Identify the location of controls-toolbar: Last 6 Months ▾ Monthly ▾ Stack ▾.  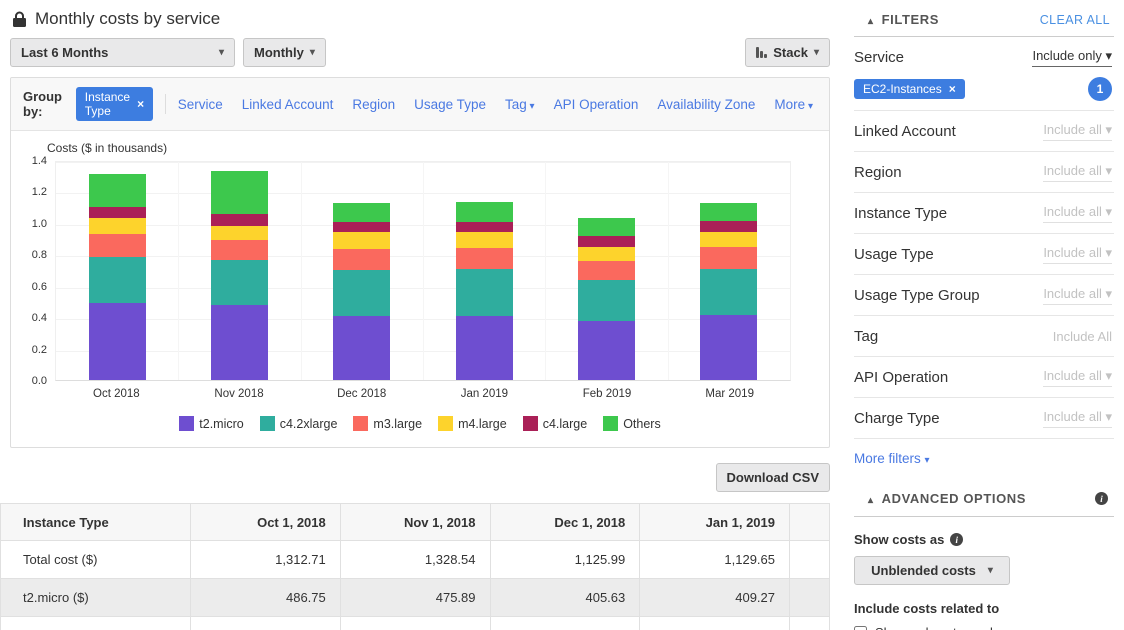
(420, 52).